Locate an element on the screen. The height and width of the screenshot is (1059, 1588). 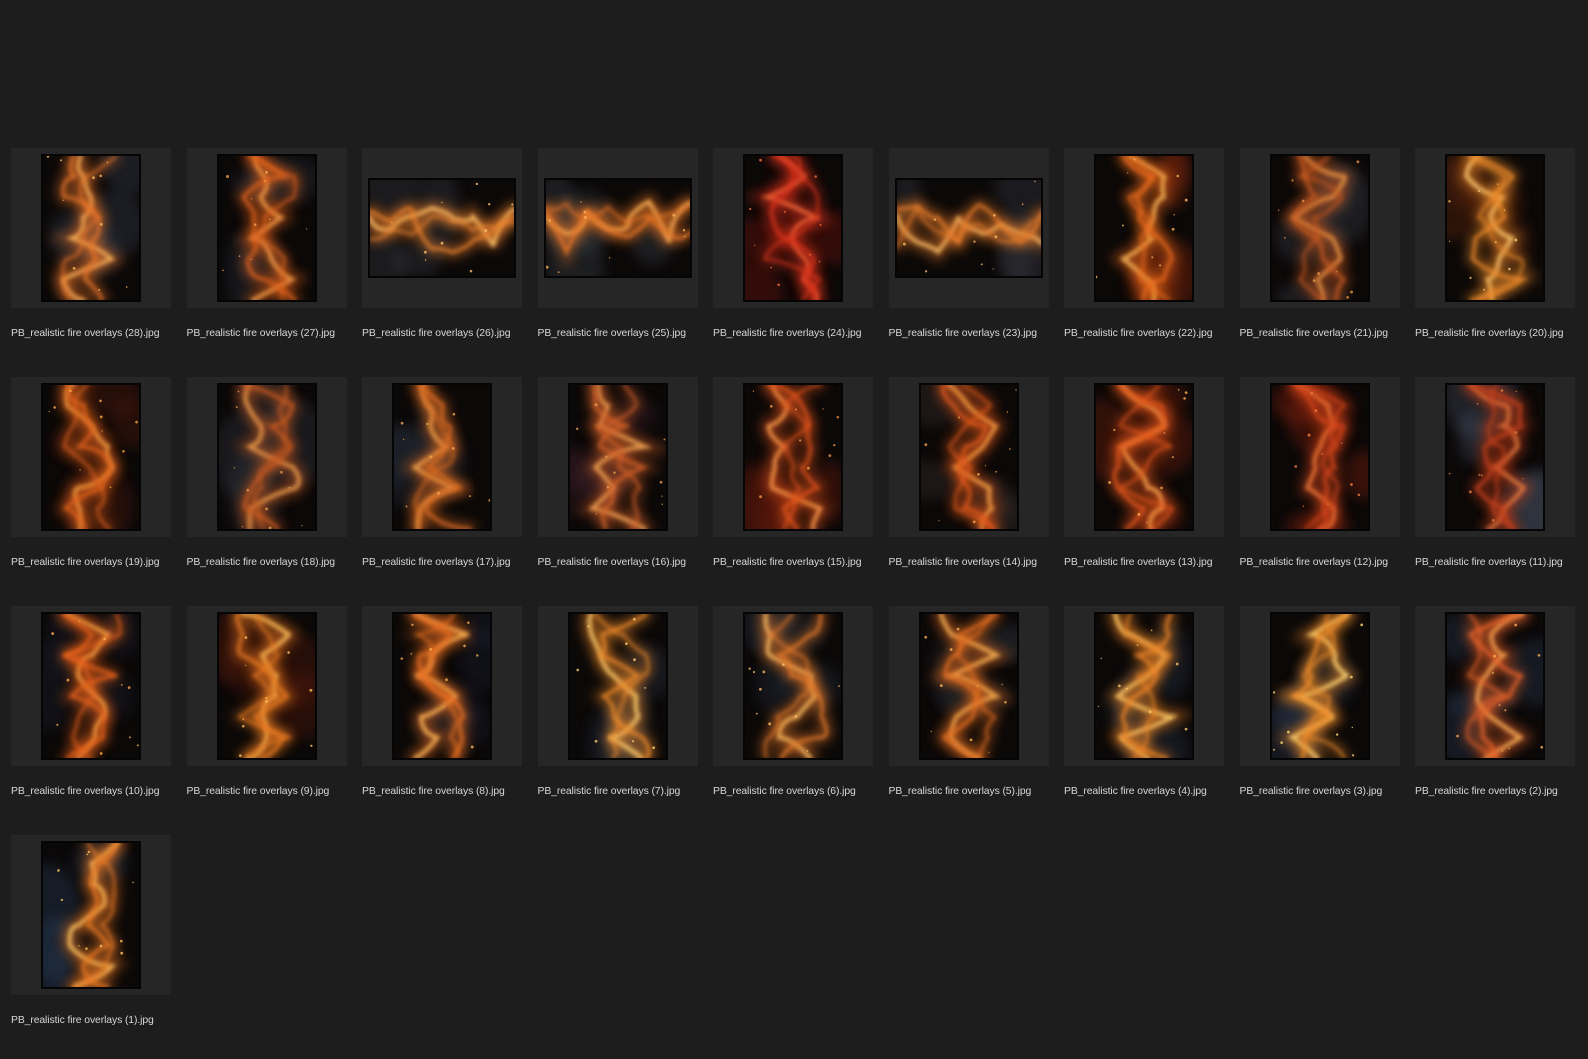
file-item: PB_realistic fire overlays (26).jpg is located at coordinates (442, 243).